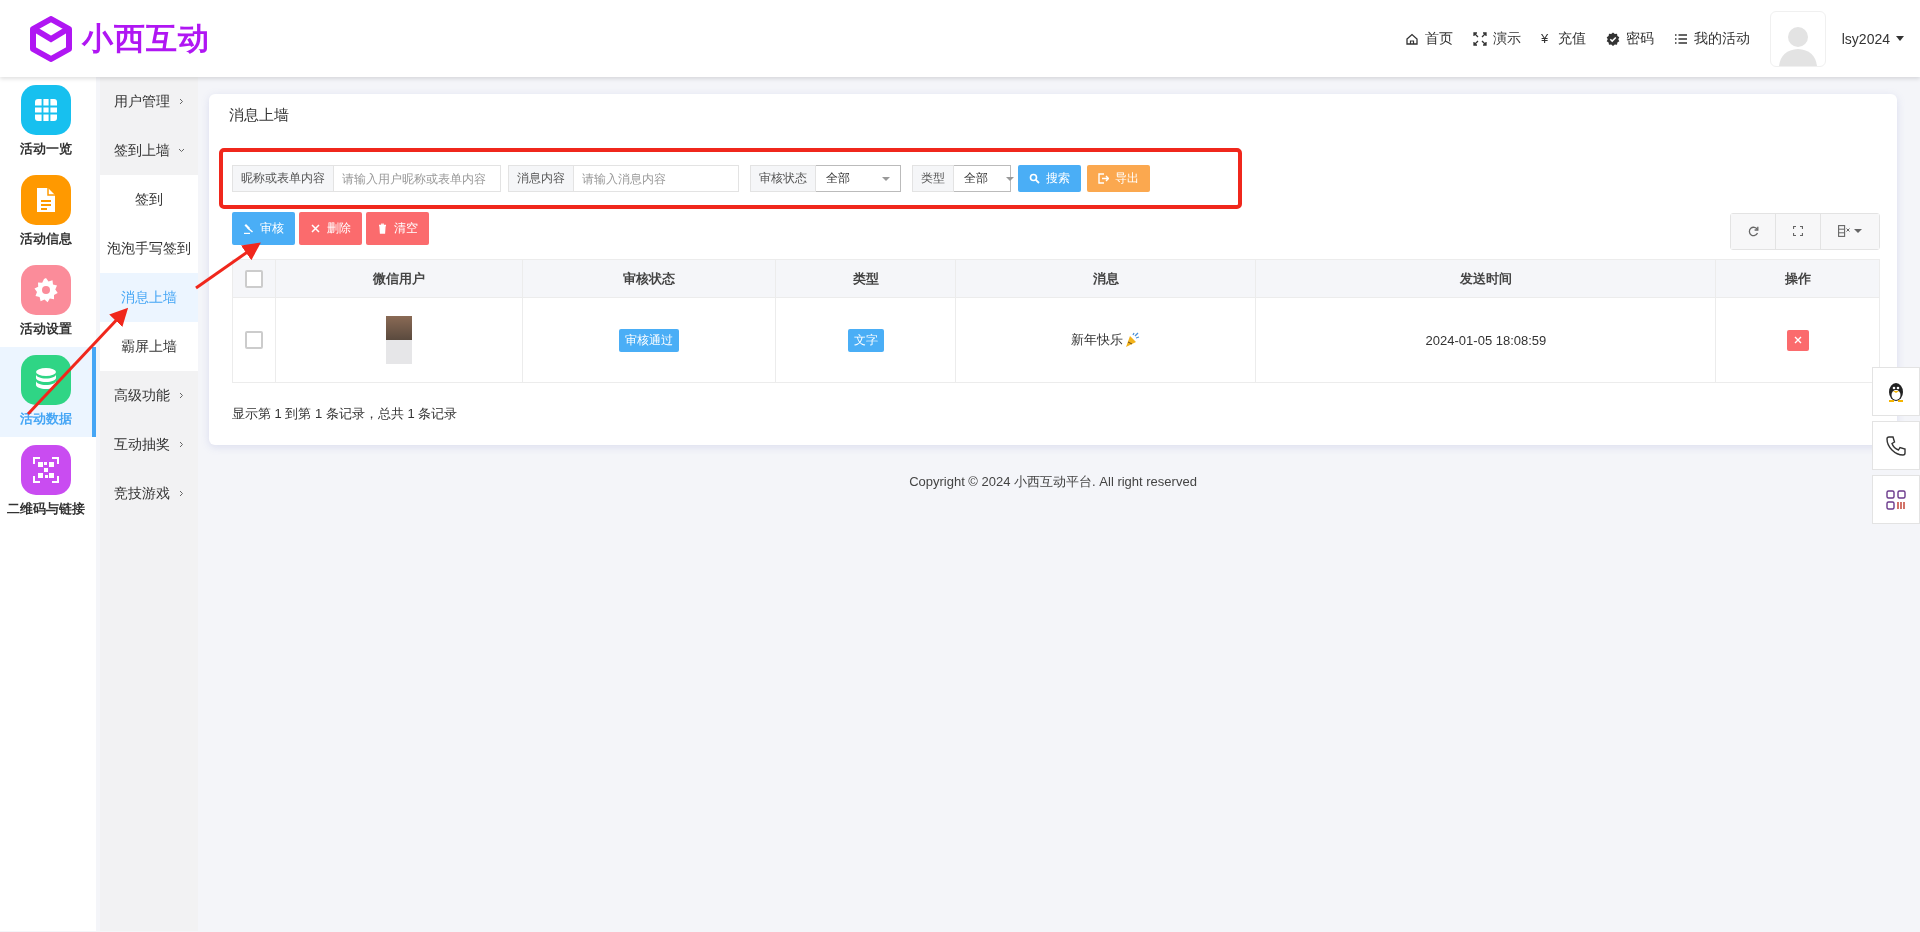 The width and height of the screenshot is (1920, 932). Describe the element at coordinates (1034, 178) in the screenshot. I see `search-icon` at that location.